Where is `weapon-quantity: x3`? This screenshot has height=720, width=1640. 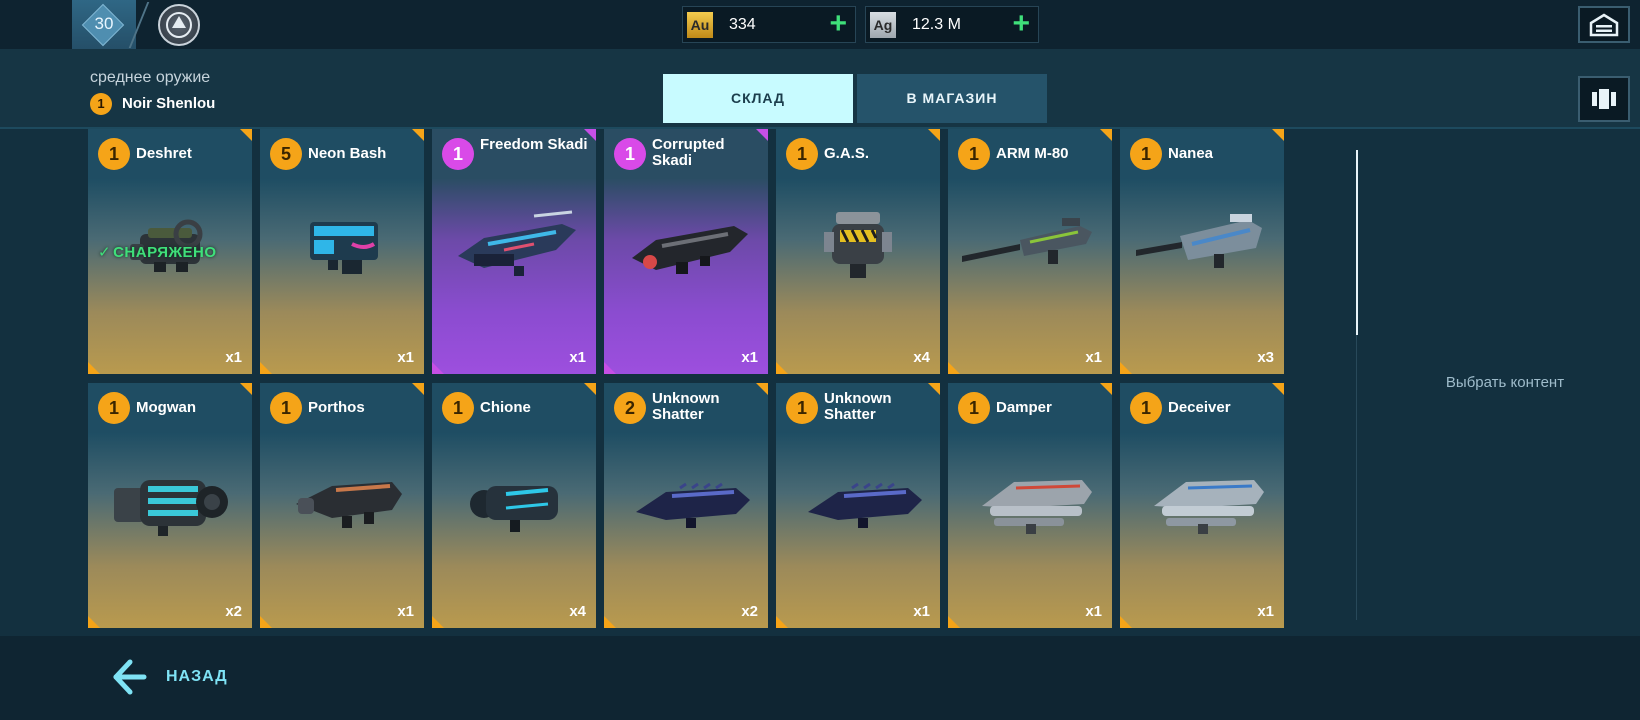 weapon-quantity: x3 is located at coordinates (1265, 357).